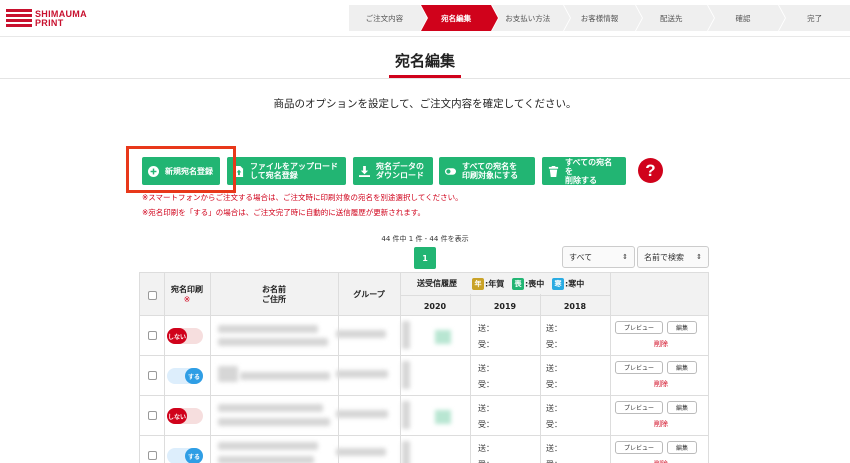 This screenshot has height=463, width=850. Describe the element at coordinates (425, 104) in the screenshot. I see `page-subtitle: 商品のオプションを設定して、ご注文内容を確定してください。` at that location.